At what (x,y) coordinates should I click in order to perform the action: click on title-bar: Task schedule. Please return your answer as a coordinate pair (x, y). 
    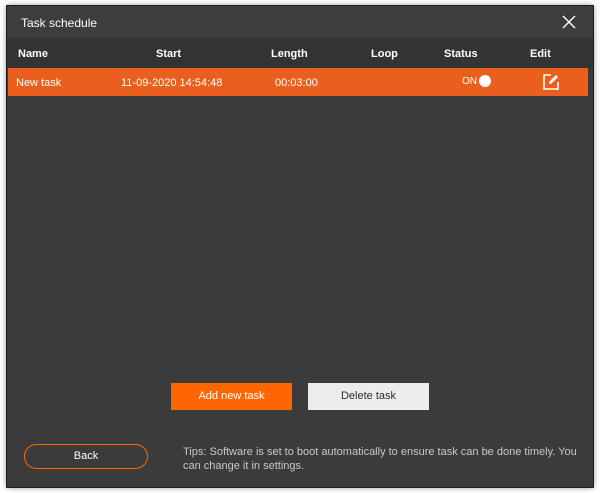
    Looking at the image, I should click on (300, 22).